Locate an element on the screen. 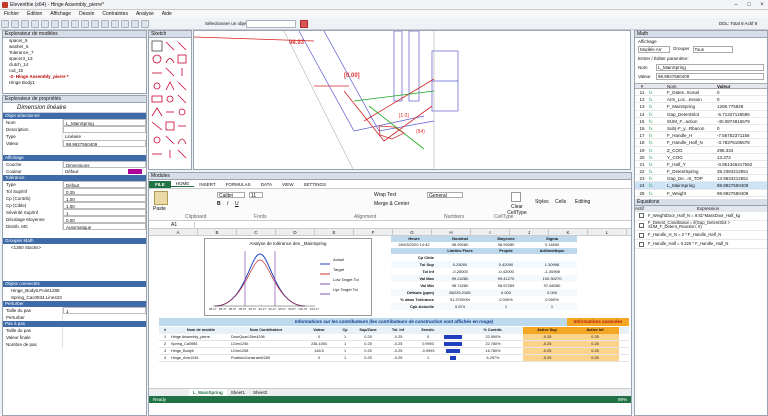 Image resolution: width=768 pixels, height=416 pixels. math-table-row: 11 fx F_Dates..Xional 0 is located at coordinates (701, 93).